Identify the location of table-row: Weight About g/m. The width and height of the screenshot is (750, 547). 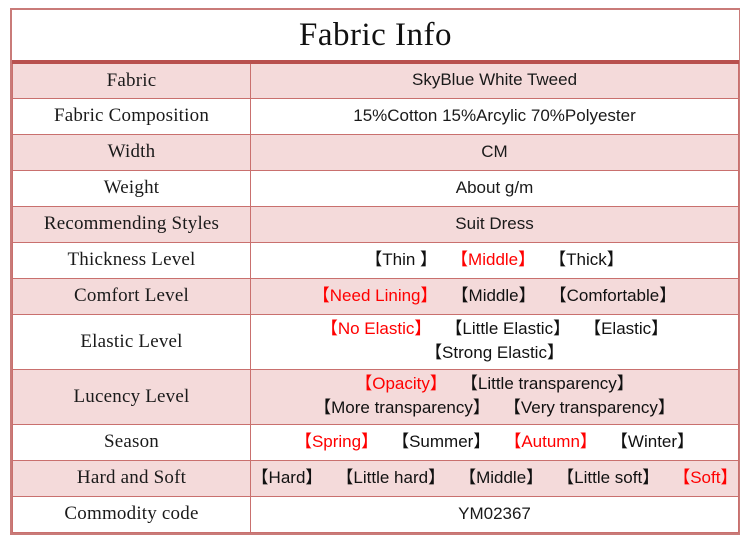
(376, 188).